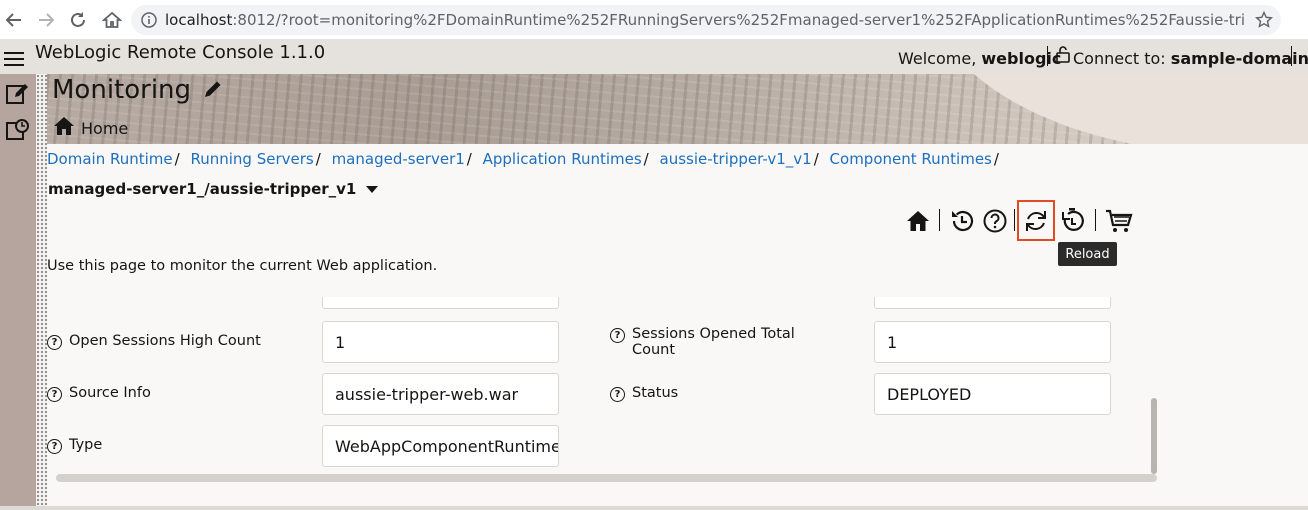 The height and width of the screenshot is (510, 1308). Describe the element at coordinates (199, 20) in the screenshot. I see `url-host: localhost` at that location.